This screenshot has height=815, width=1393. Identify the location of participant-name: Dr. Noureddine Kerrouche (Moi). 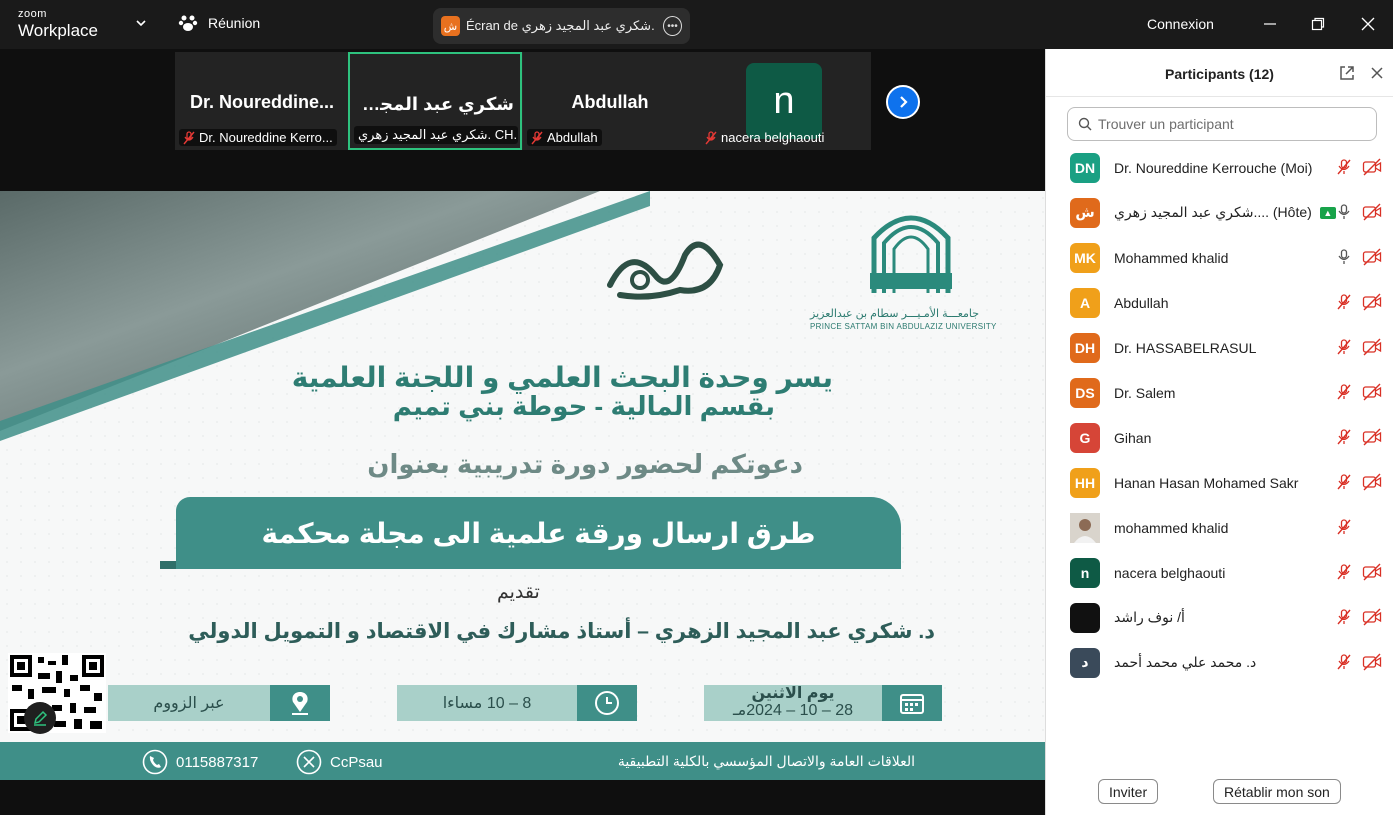
(1213, 168).